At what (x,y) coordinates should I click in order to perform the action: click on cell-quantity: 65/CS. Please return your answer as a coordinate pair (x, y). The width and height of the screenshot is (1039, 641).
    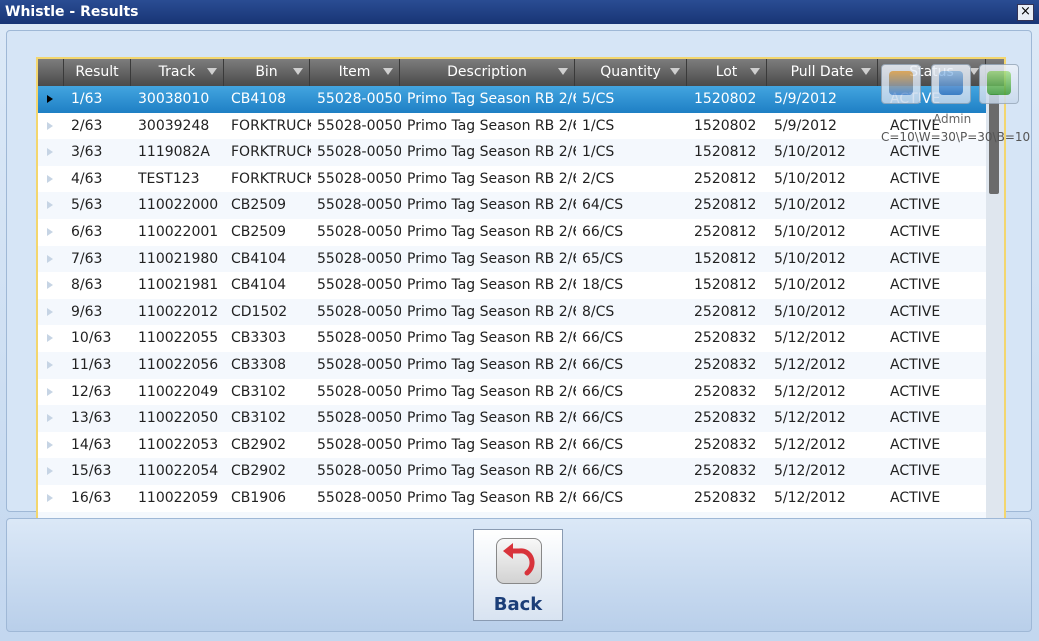
    Looking at the image, I should click on (603, 258).